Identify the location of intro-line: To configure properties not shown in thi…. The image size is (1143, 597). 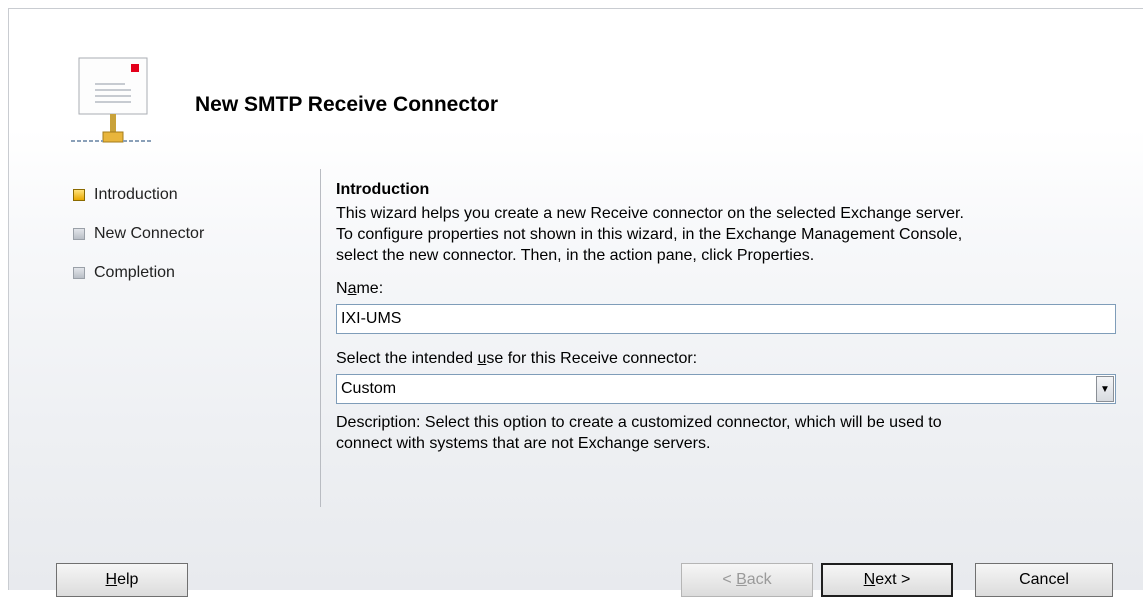
(649, 234).